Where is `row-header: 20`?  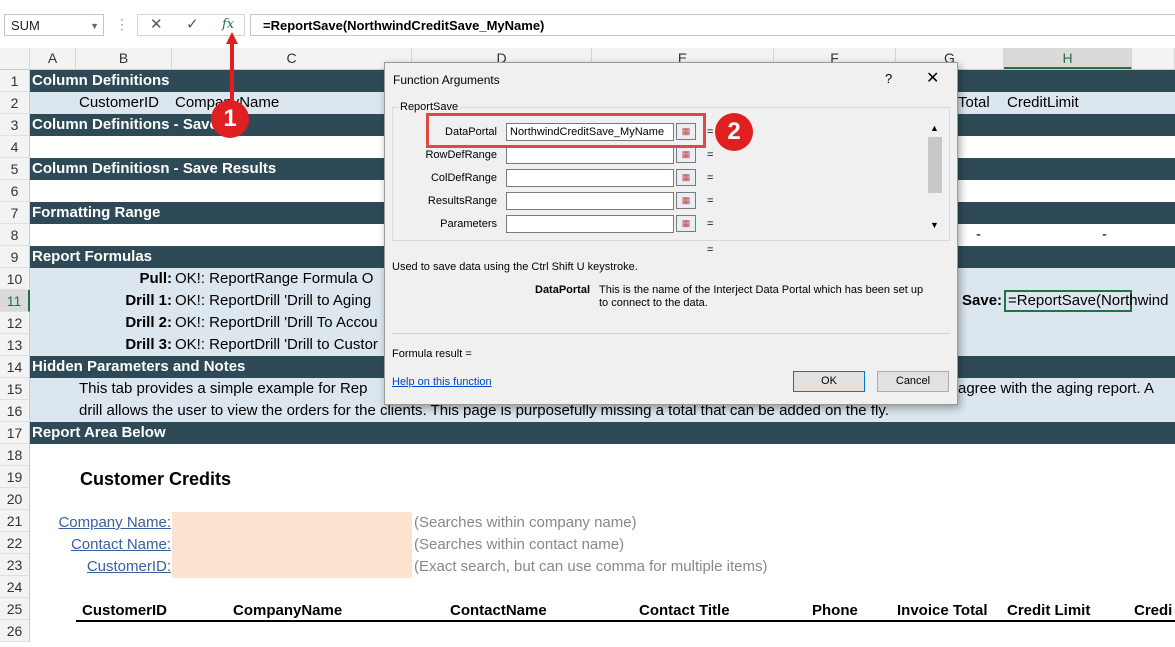 row-header: 20 is located at coordinates (15, 499).